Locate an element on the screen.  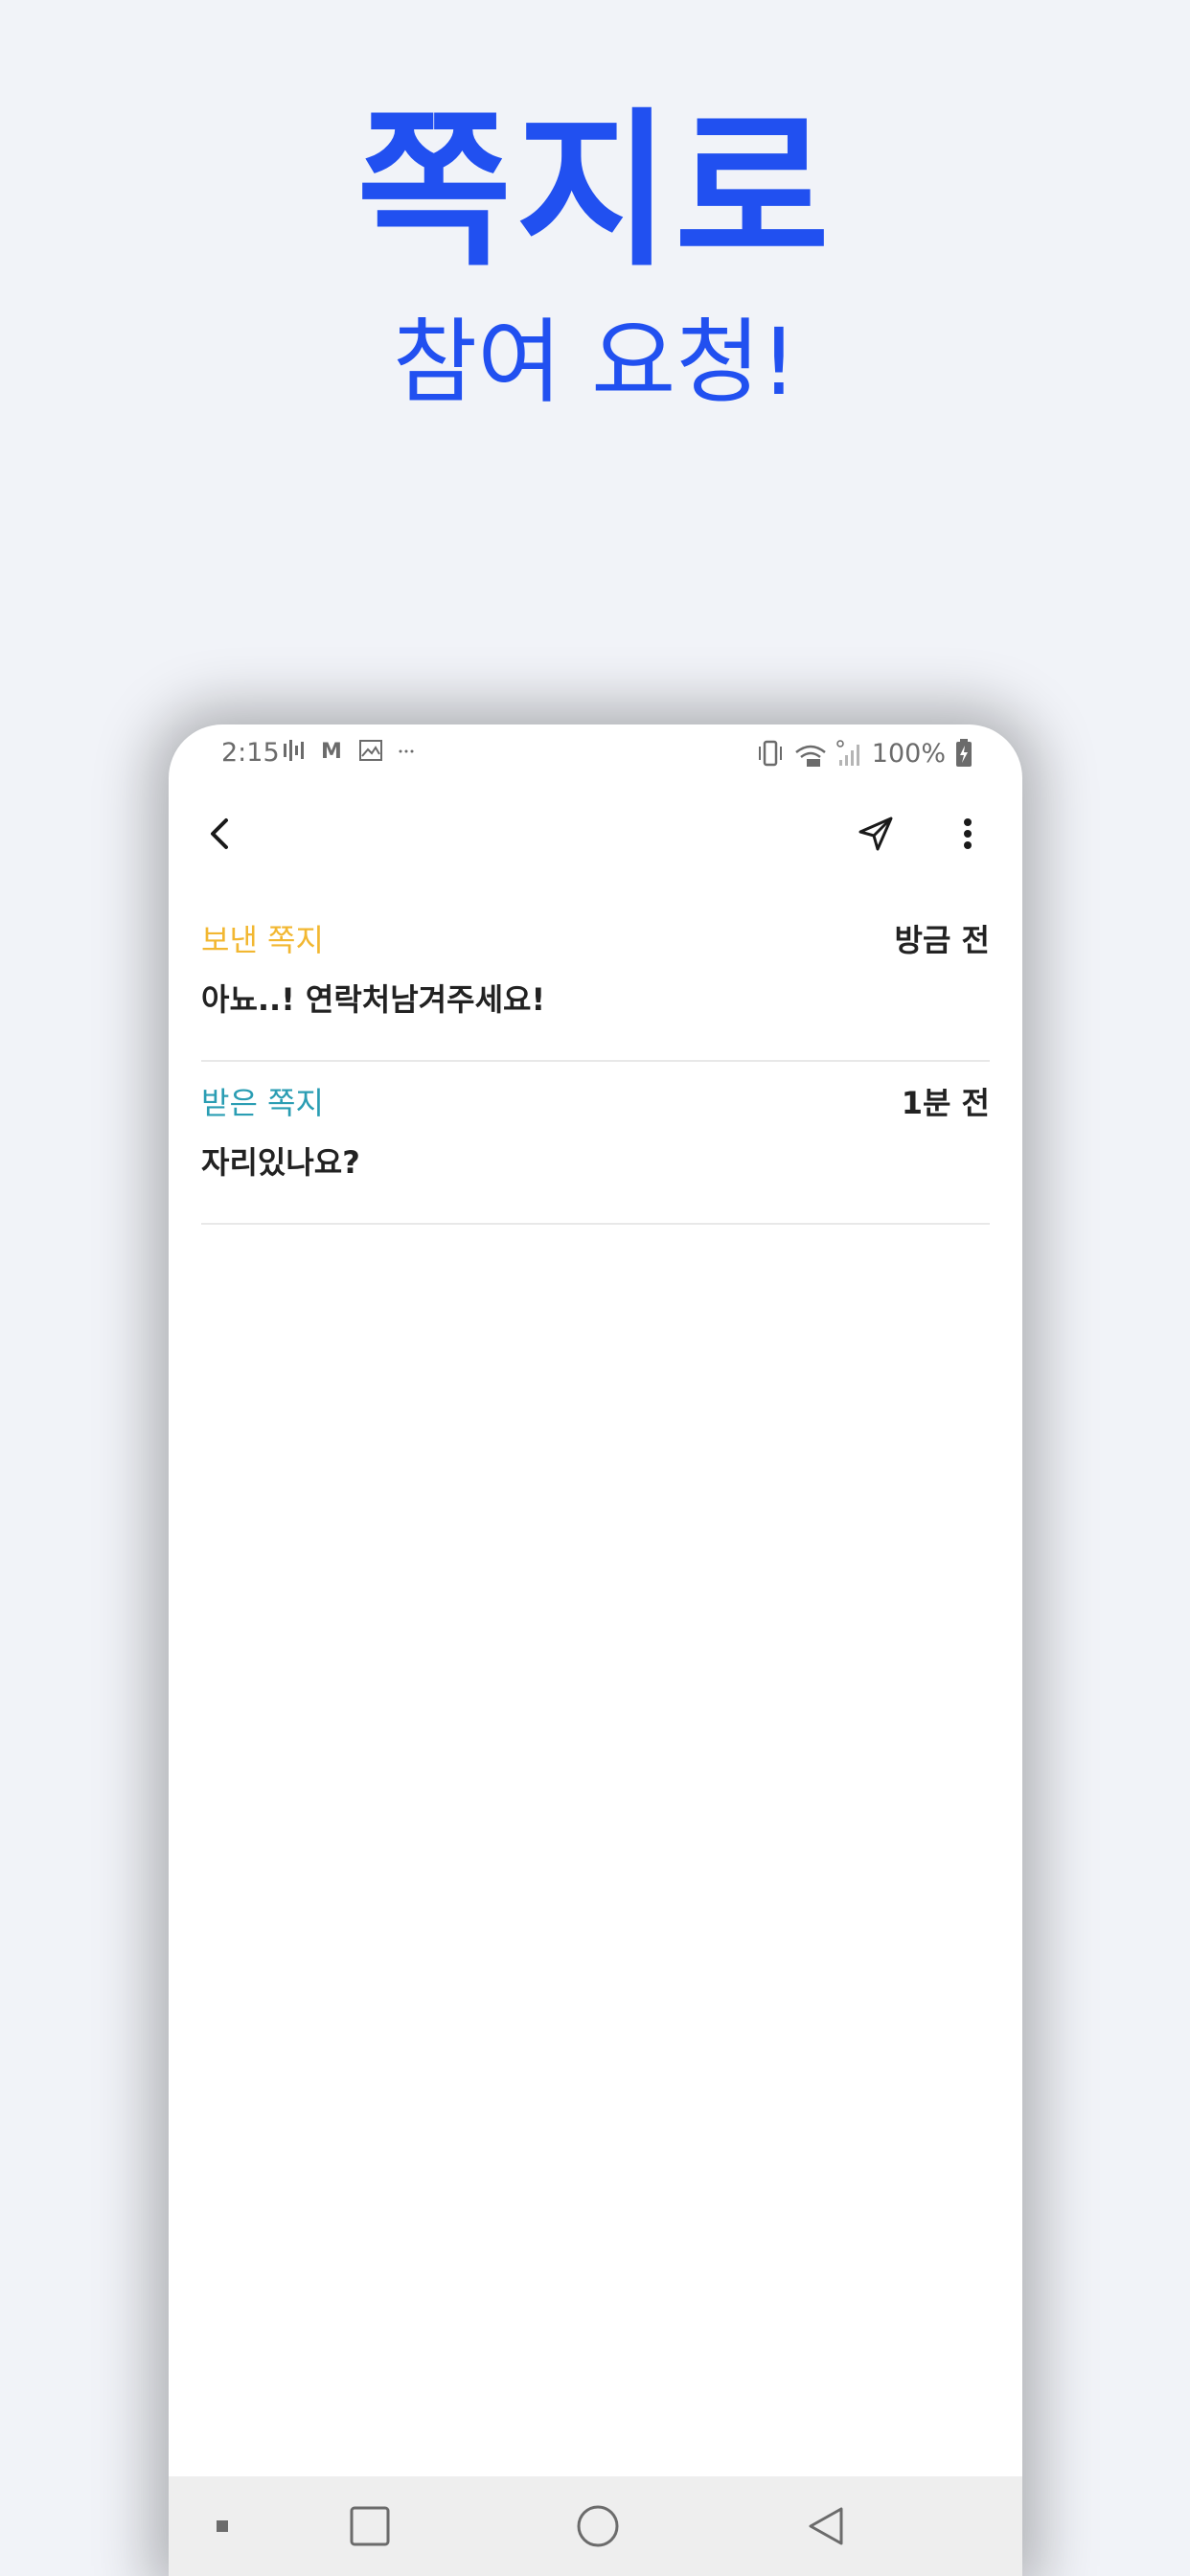
message-body: 자리있나요? is located at coordinates (280, 1162).